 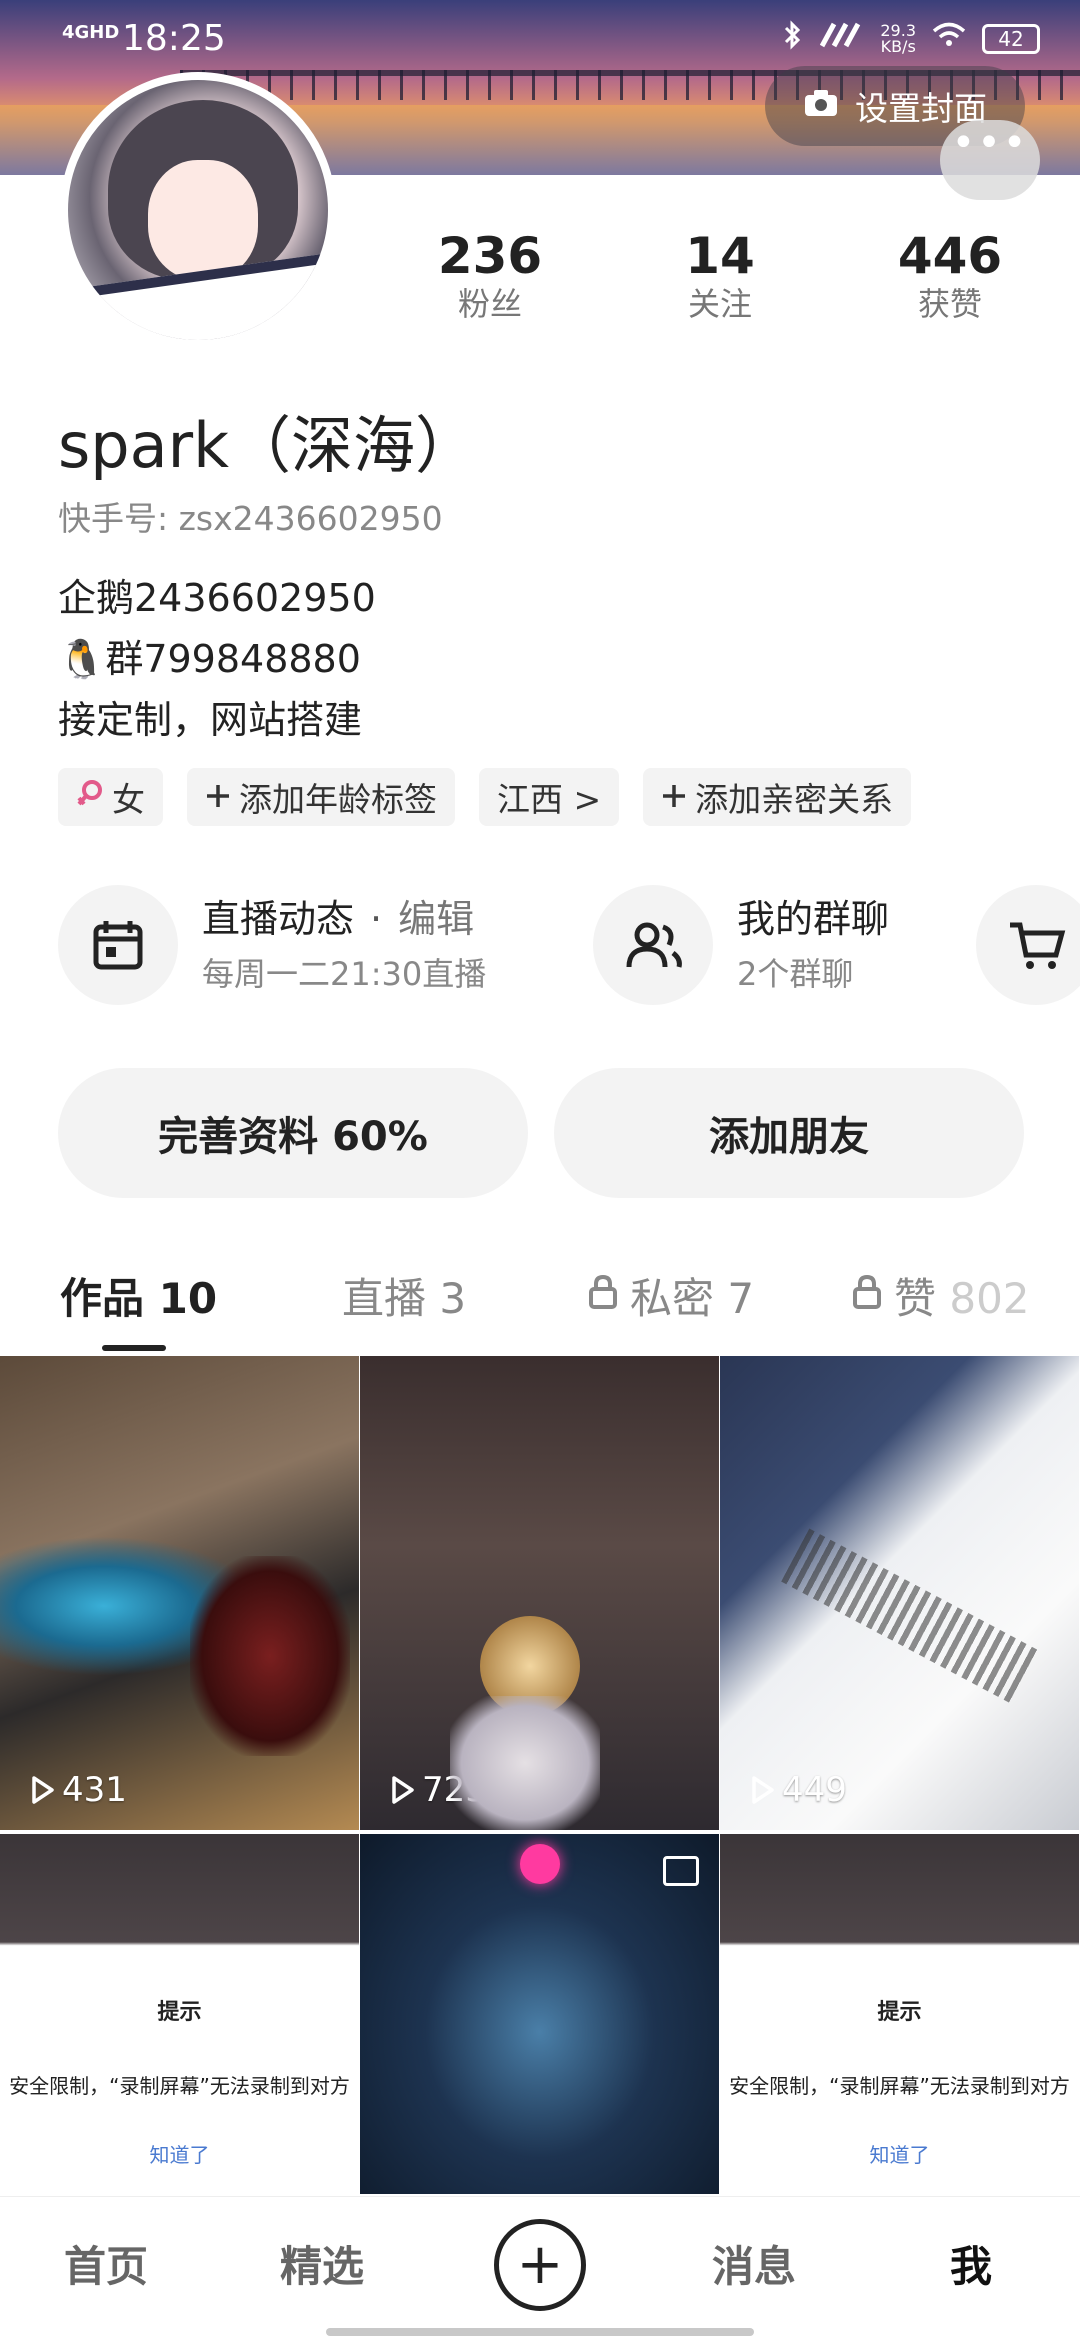 What do you see at coordinates (720, 256) in the screenshot?
I see `stat-value: 14` at bounding box center [720, 256].